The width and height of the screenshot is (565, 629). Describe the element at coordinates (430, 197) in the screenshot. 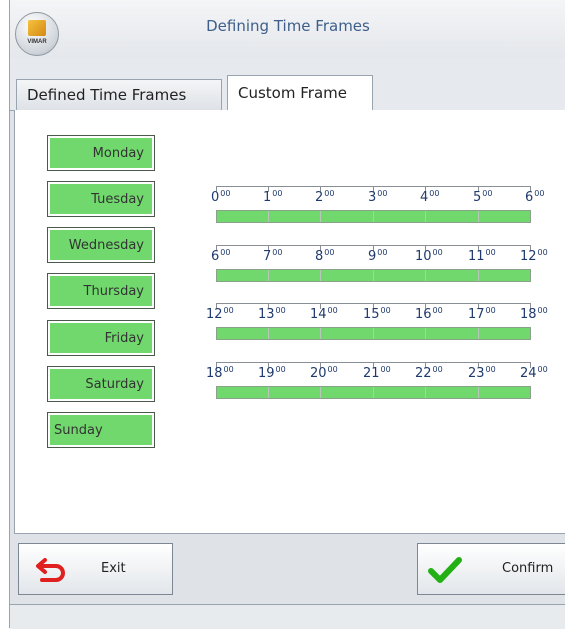

I see `timeline-tick-label: 400` at that location.